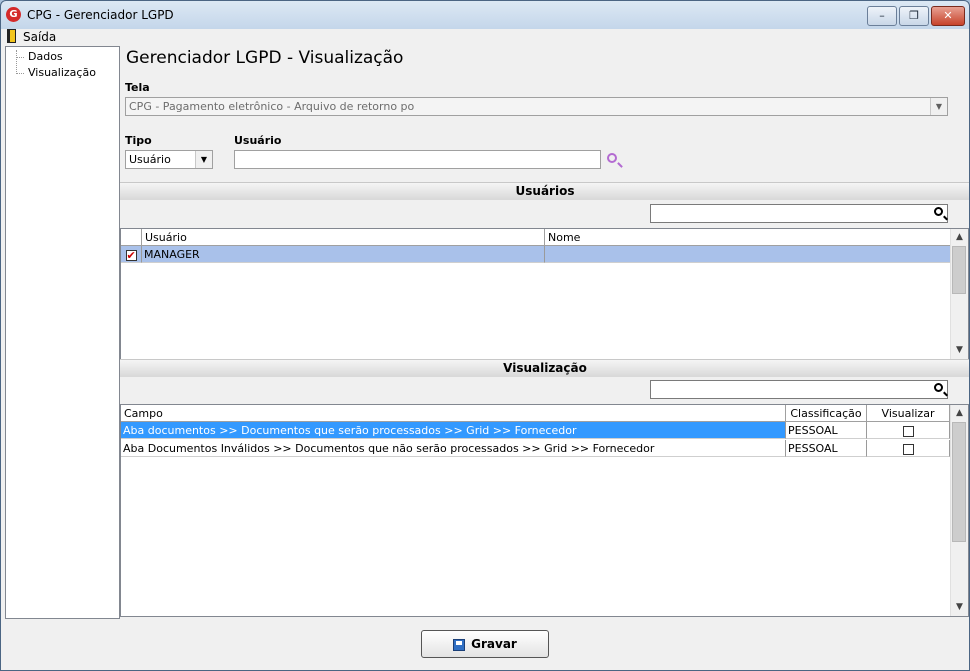 The image size is (970, 671). What do you see at coordinates (39, 37) in the screenshot?
I see `menu-exit: Saída` at bounding box center [39, 37].